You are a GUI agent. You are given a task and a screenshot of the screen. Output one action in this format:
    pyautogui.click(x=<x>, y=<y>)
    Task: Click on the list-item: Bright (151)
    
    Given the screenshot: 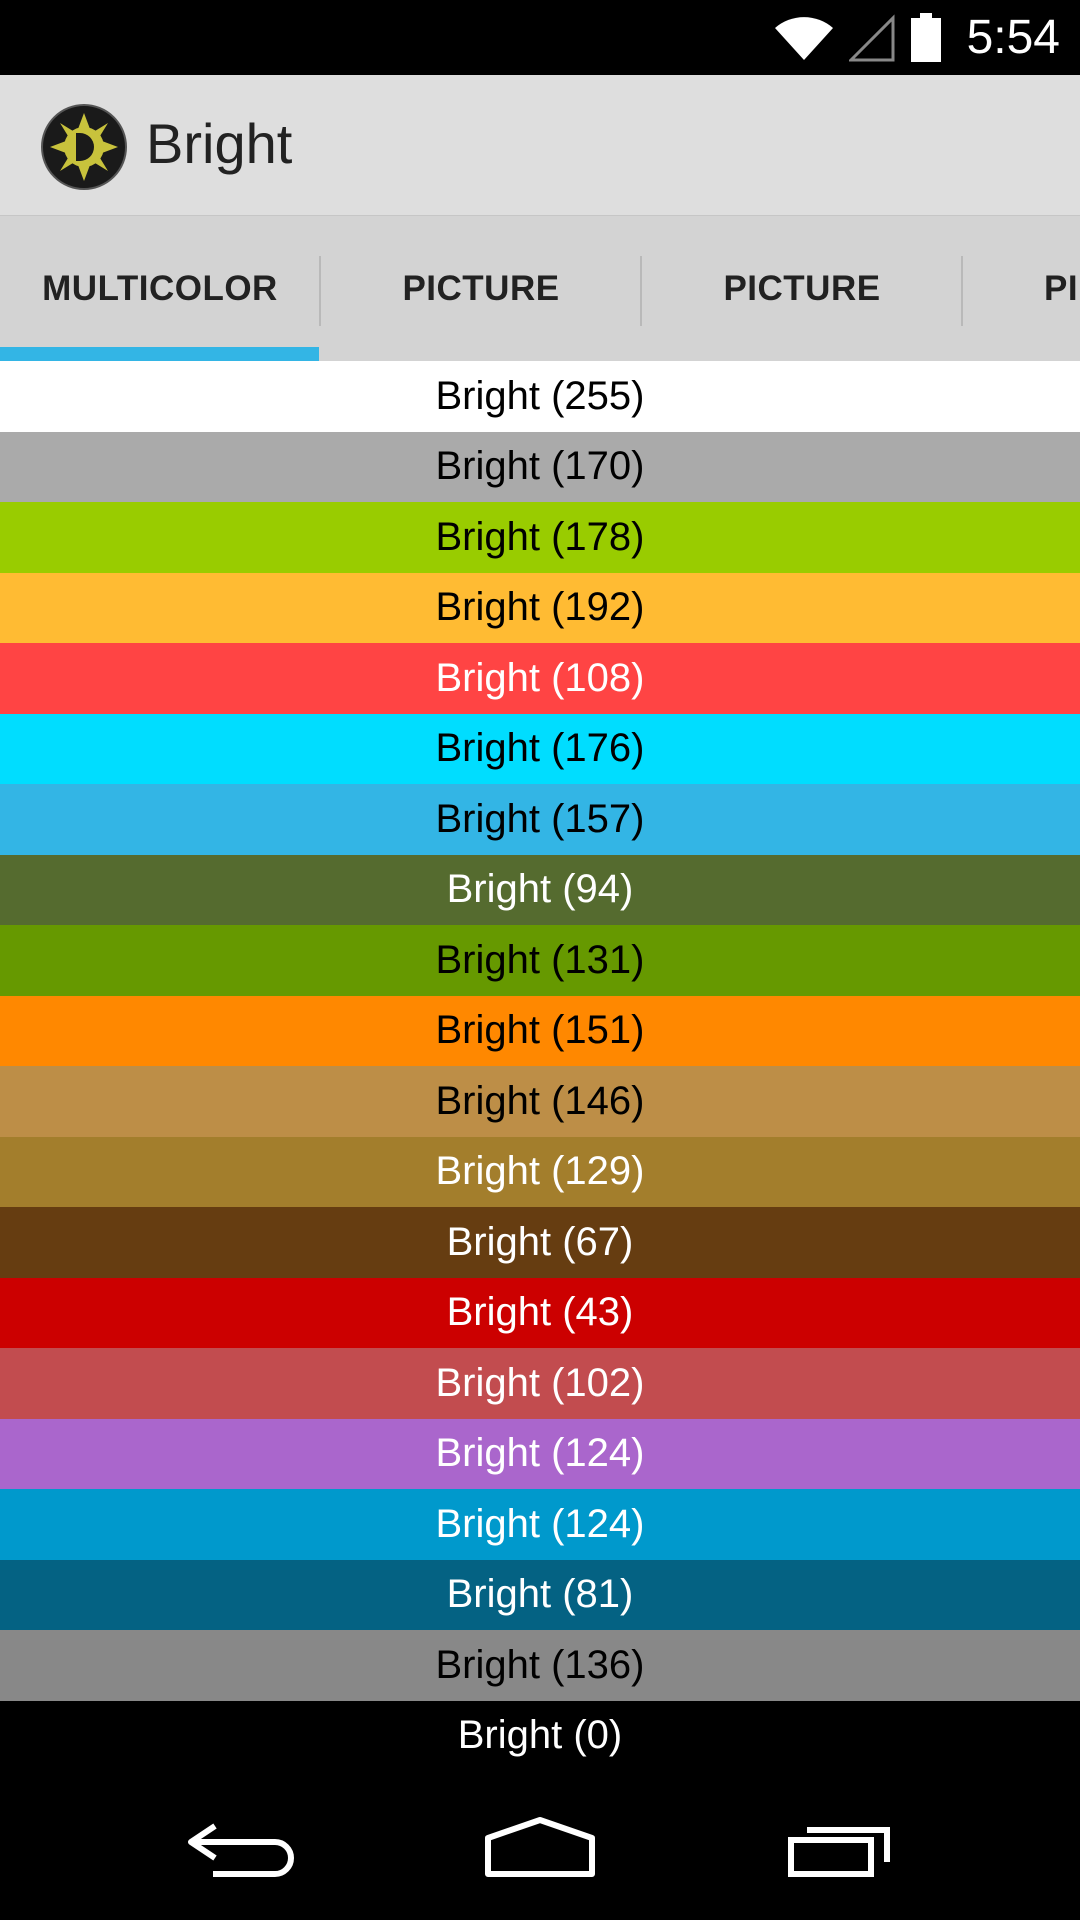 What is the action you would take?
    pyautogui.click(x=540, y=1030)
    